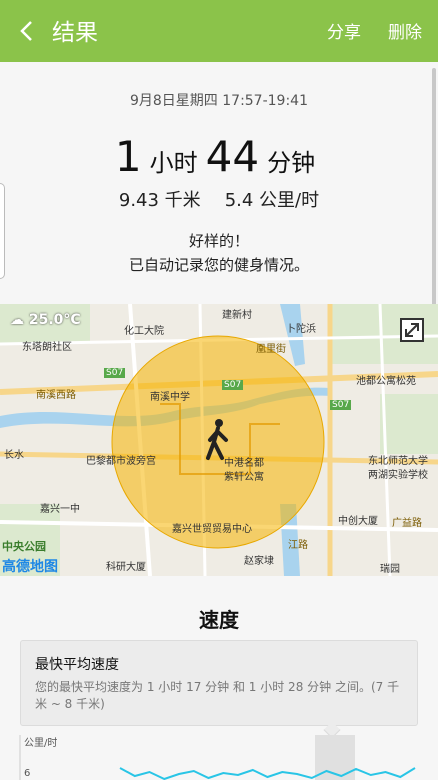 The height and width of the screenshot is (780, 438). Describe the element at coordinates (237, 315) in the screenshot. I see `map-label: 建新村` at that location.